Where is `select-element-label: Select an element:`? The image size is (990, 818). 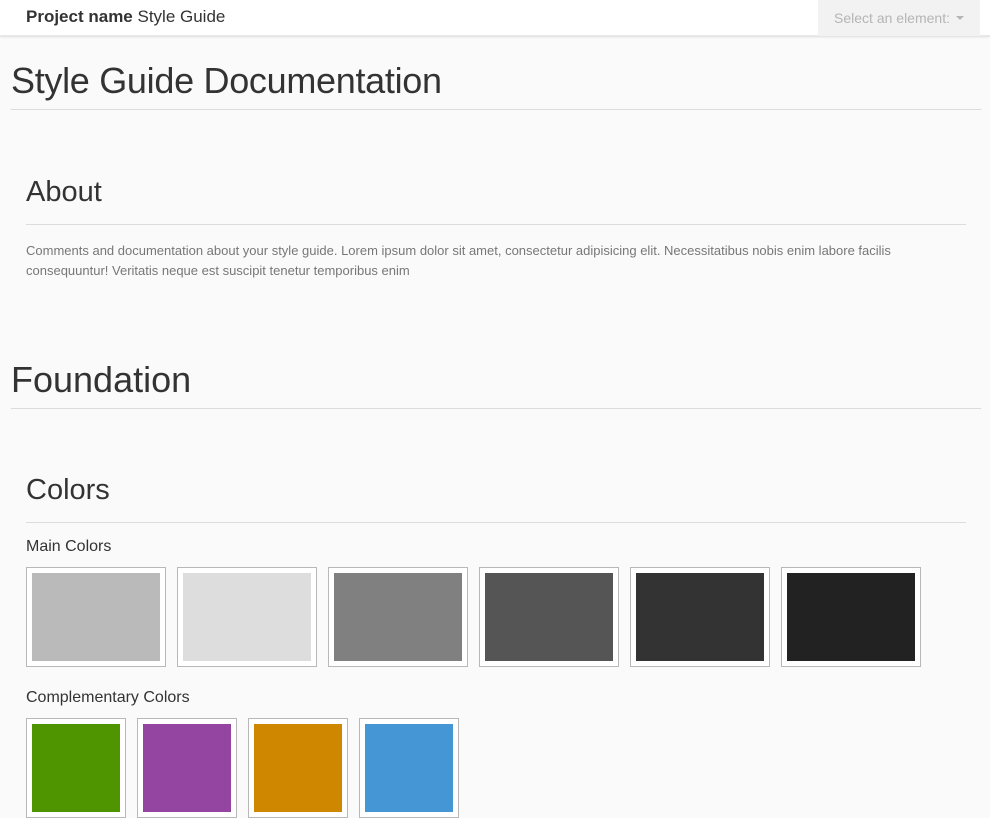
select-element-label: Select an element: is located at coordinates (892, 18).